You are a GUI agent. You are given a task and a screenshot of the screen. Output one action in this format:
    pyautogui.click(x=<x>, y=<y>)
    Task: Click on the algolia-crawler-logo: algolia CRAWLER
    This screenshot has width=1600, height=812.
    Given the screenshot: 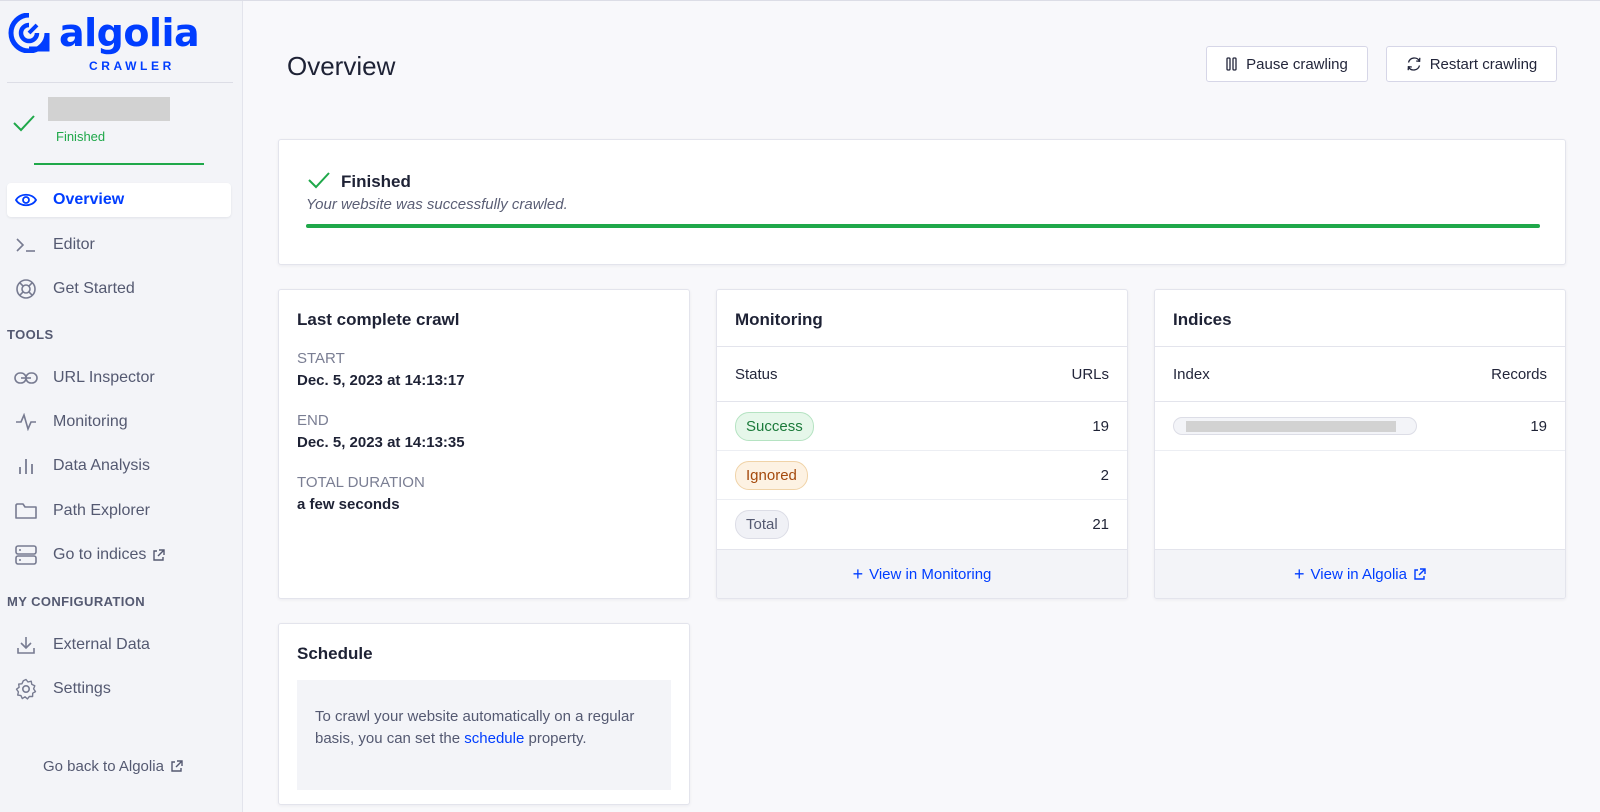 What is the action you would take?
    pyautogui.click(x=120, y=47)
    